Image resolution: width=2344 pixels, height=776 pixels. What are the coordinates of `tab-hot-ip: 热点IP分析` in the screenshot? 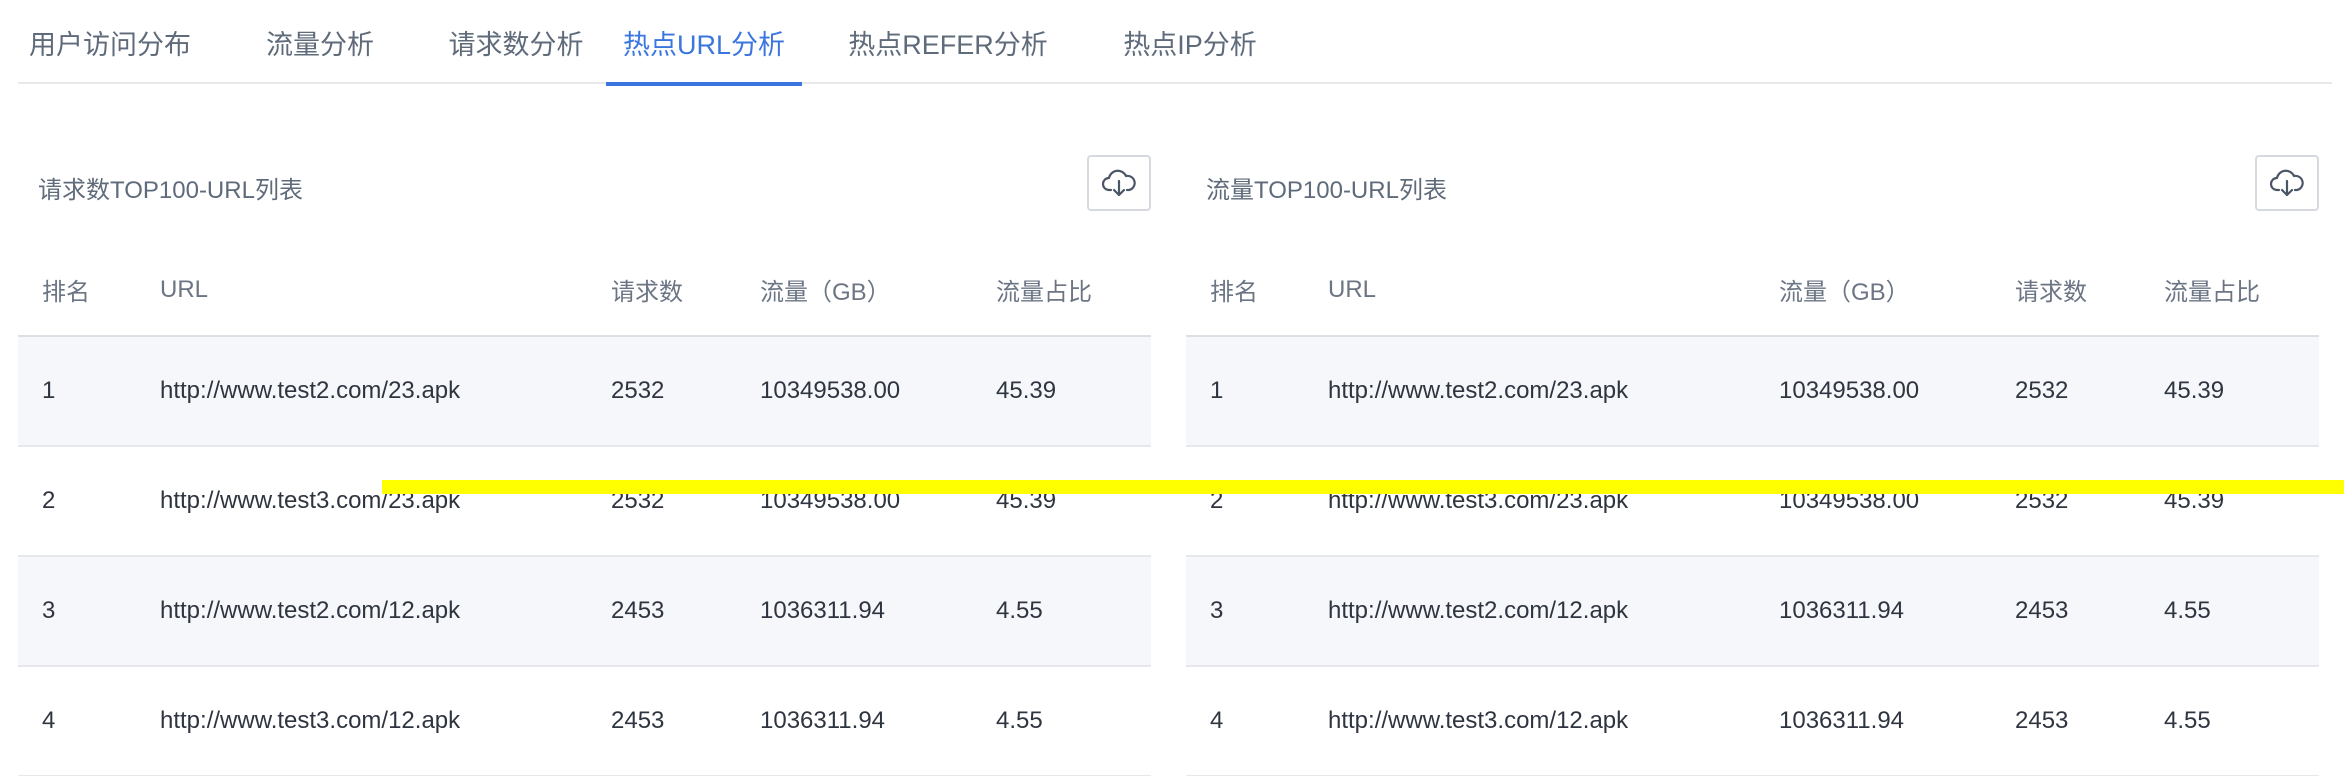 It's located at (1190, 42).